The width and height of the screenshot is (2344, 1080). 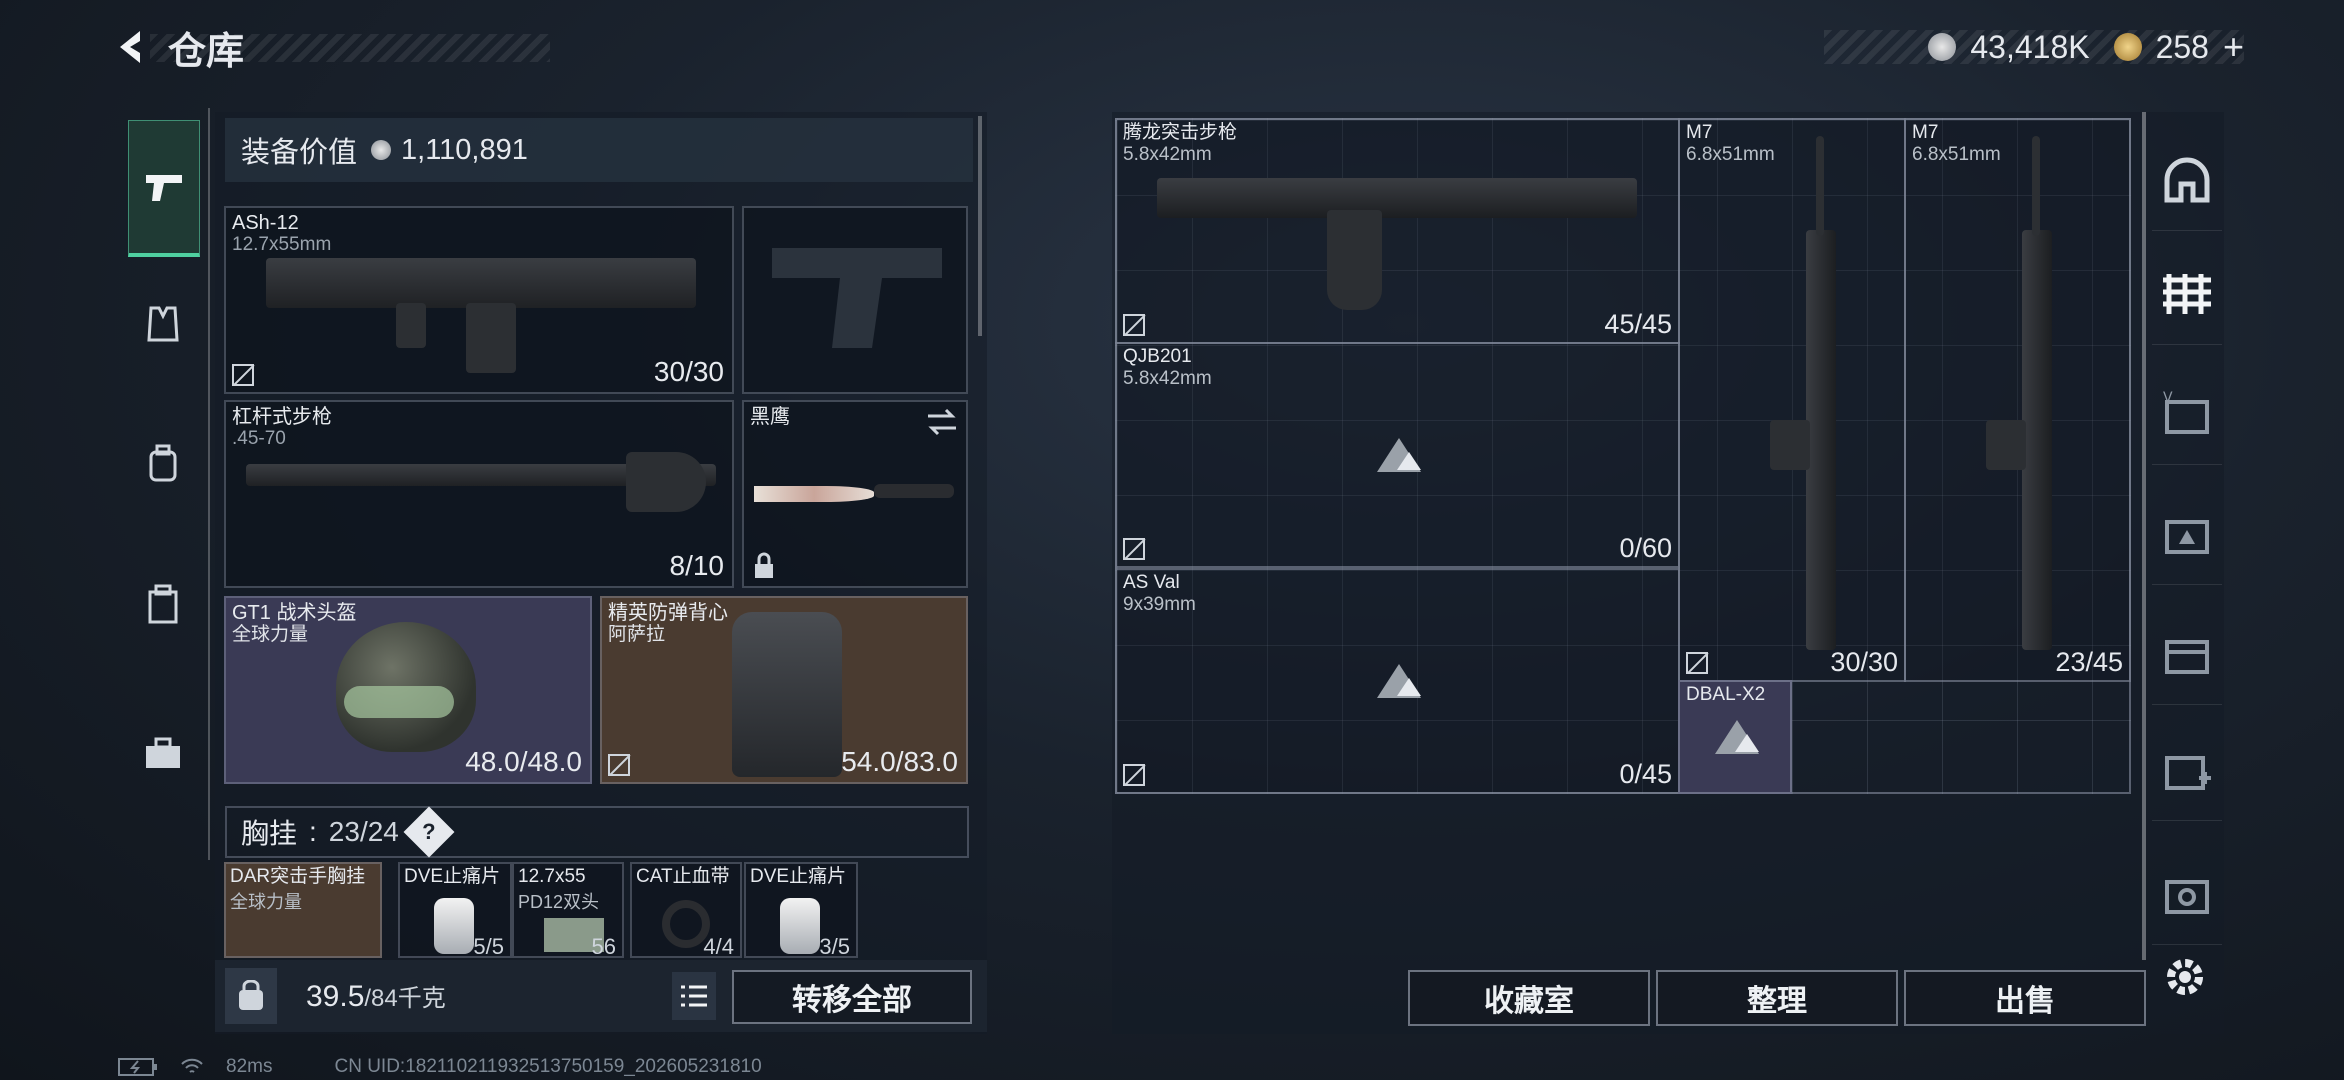 What do you see at coordinates (855, 494) in the screenshot?
I see `melee-slot: 黑鹰` at bounding box center [855, 494].